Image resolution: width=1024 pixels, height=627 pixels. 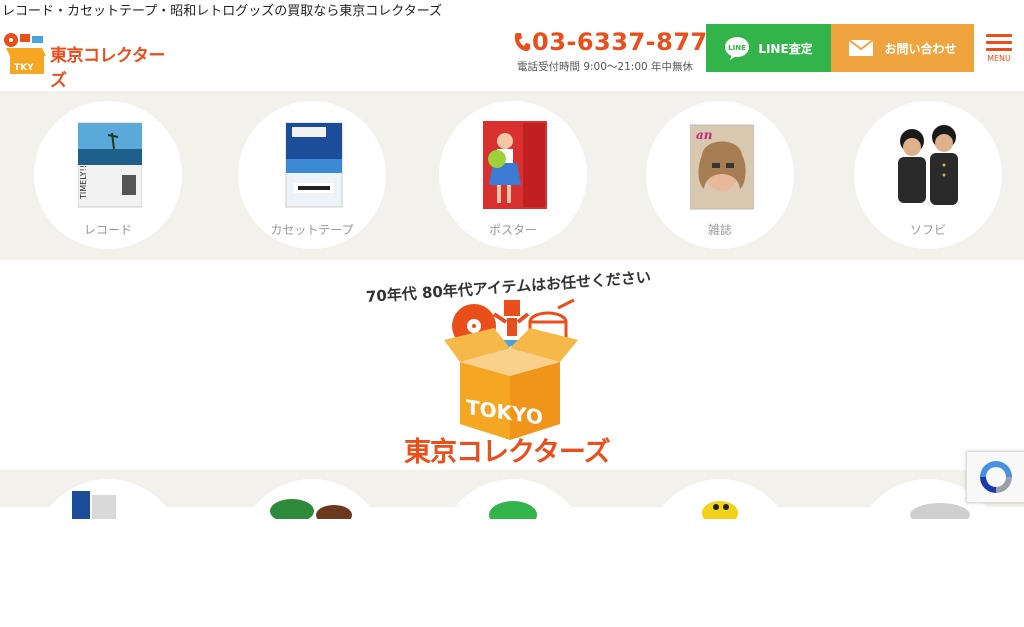 I want to click on magazine-icon: an, so click(x=722, y=167).